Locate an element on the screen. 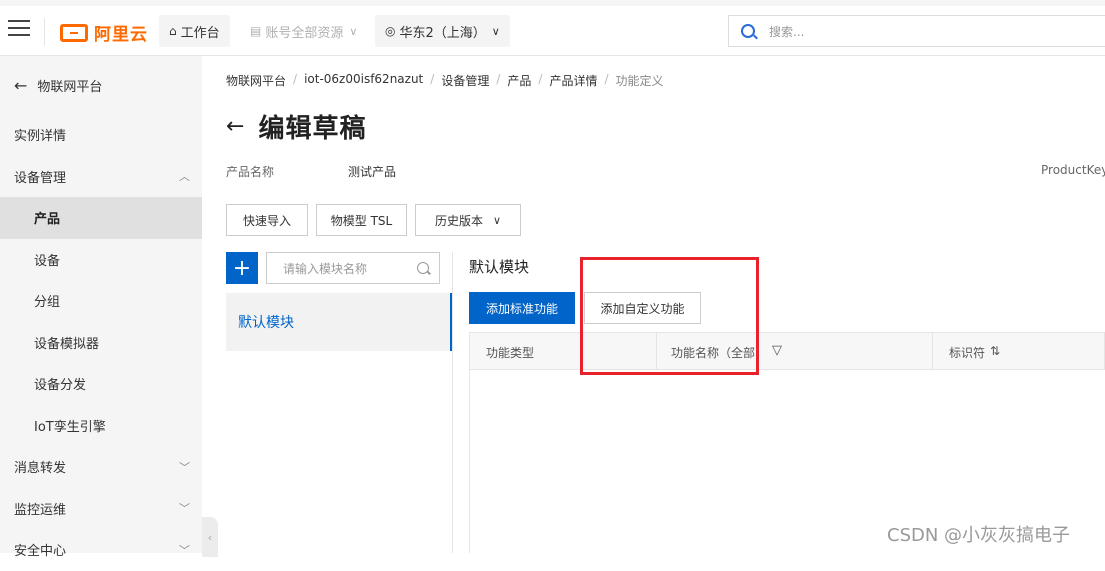 This screenshot has width=1105, height=571. region-label: 华东2（上海） is located at coordinates (442, 33).